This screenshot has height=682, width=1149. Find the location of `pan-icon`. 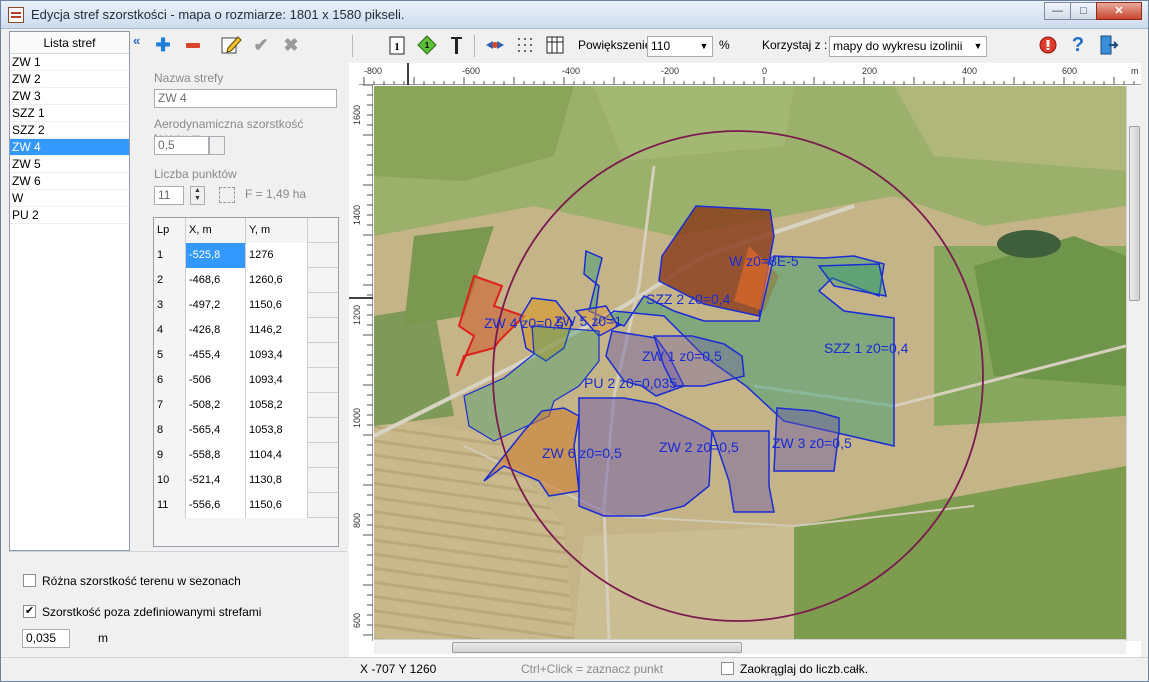

pan-icon is located at coordinates (495, 45).